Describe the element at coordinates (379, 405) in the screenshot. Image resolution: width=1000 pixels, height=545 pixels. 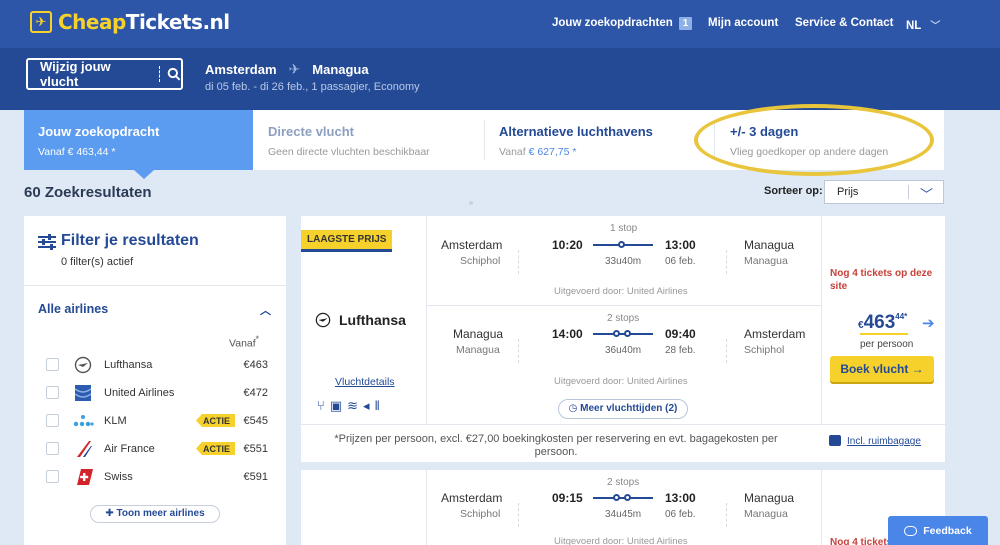
I see `meal-icon: ǁ` at that location.